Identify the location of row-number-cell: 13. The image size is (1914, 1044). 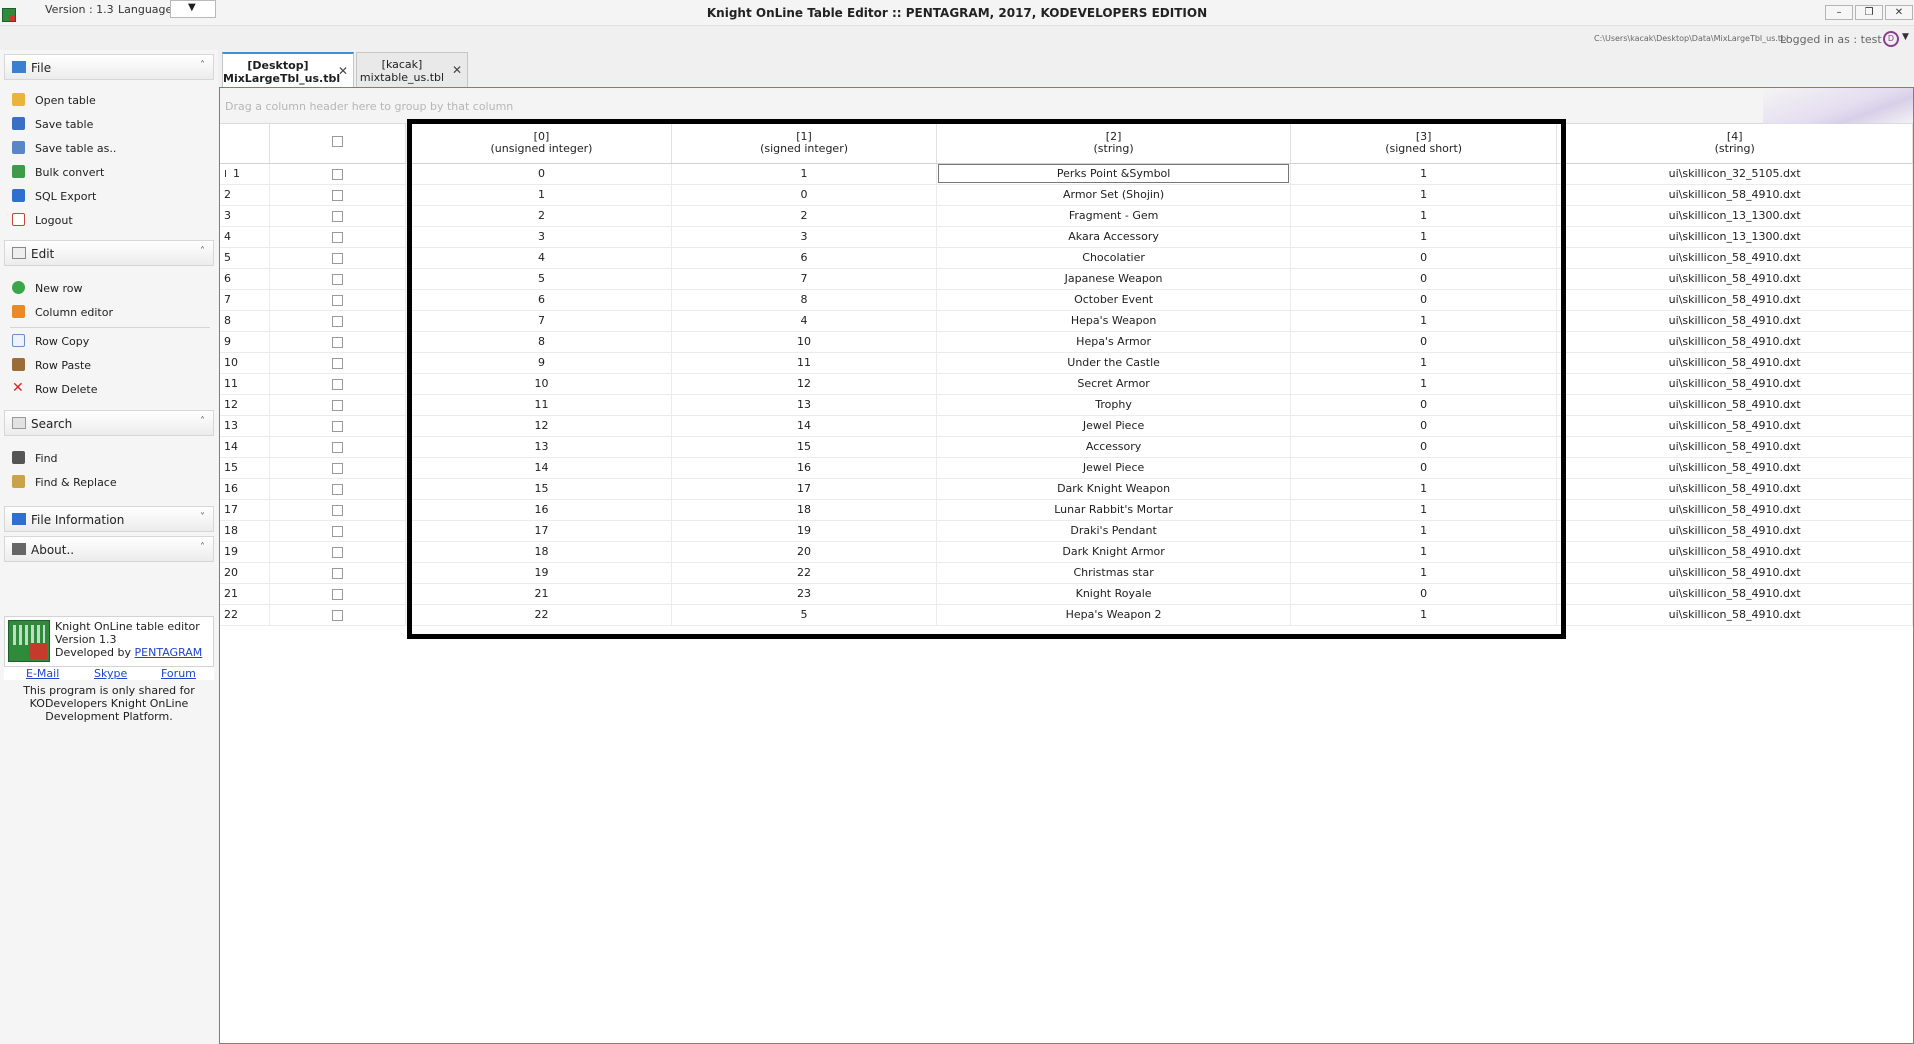
(245, 426).